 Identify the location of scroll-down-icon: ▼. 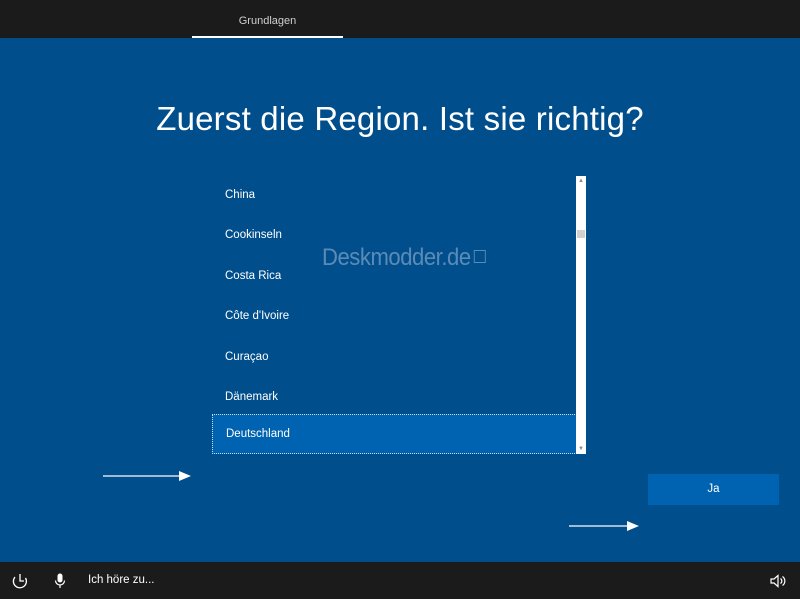
(581, 449).